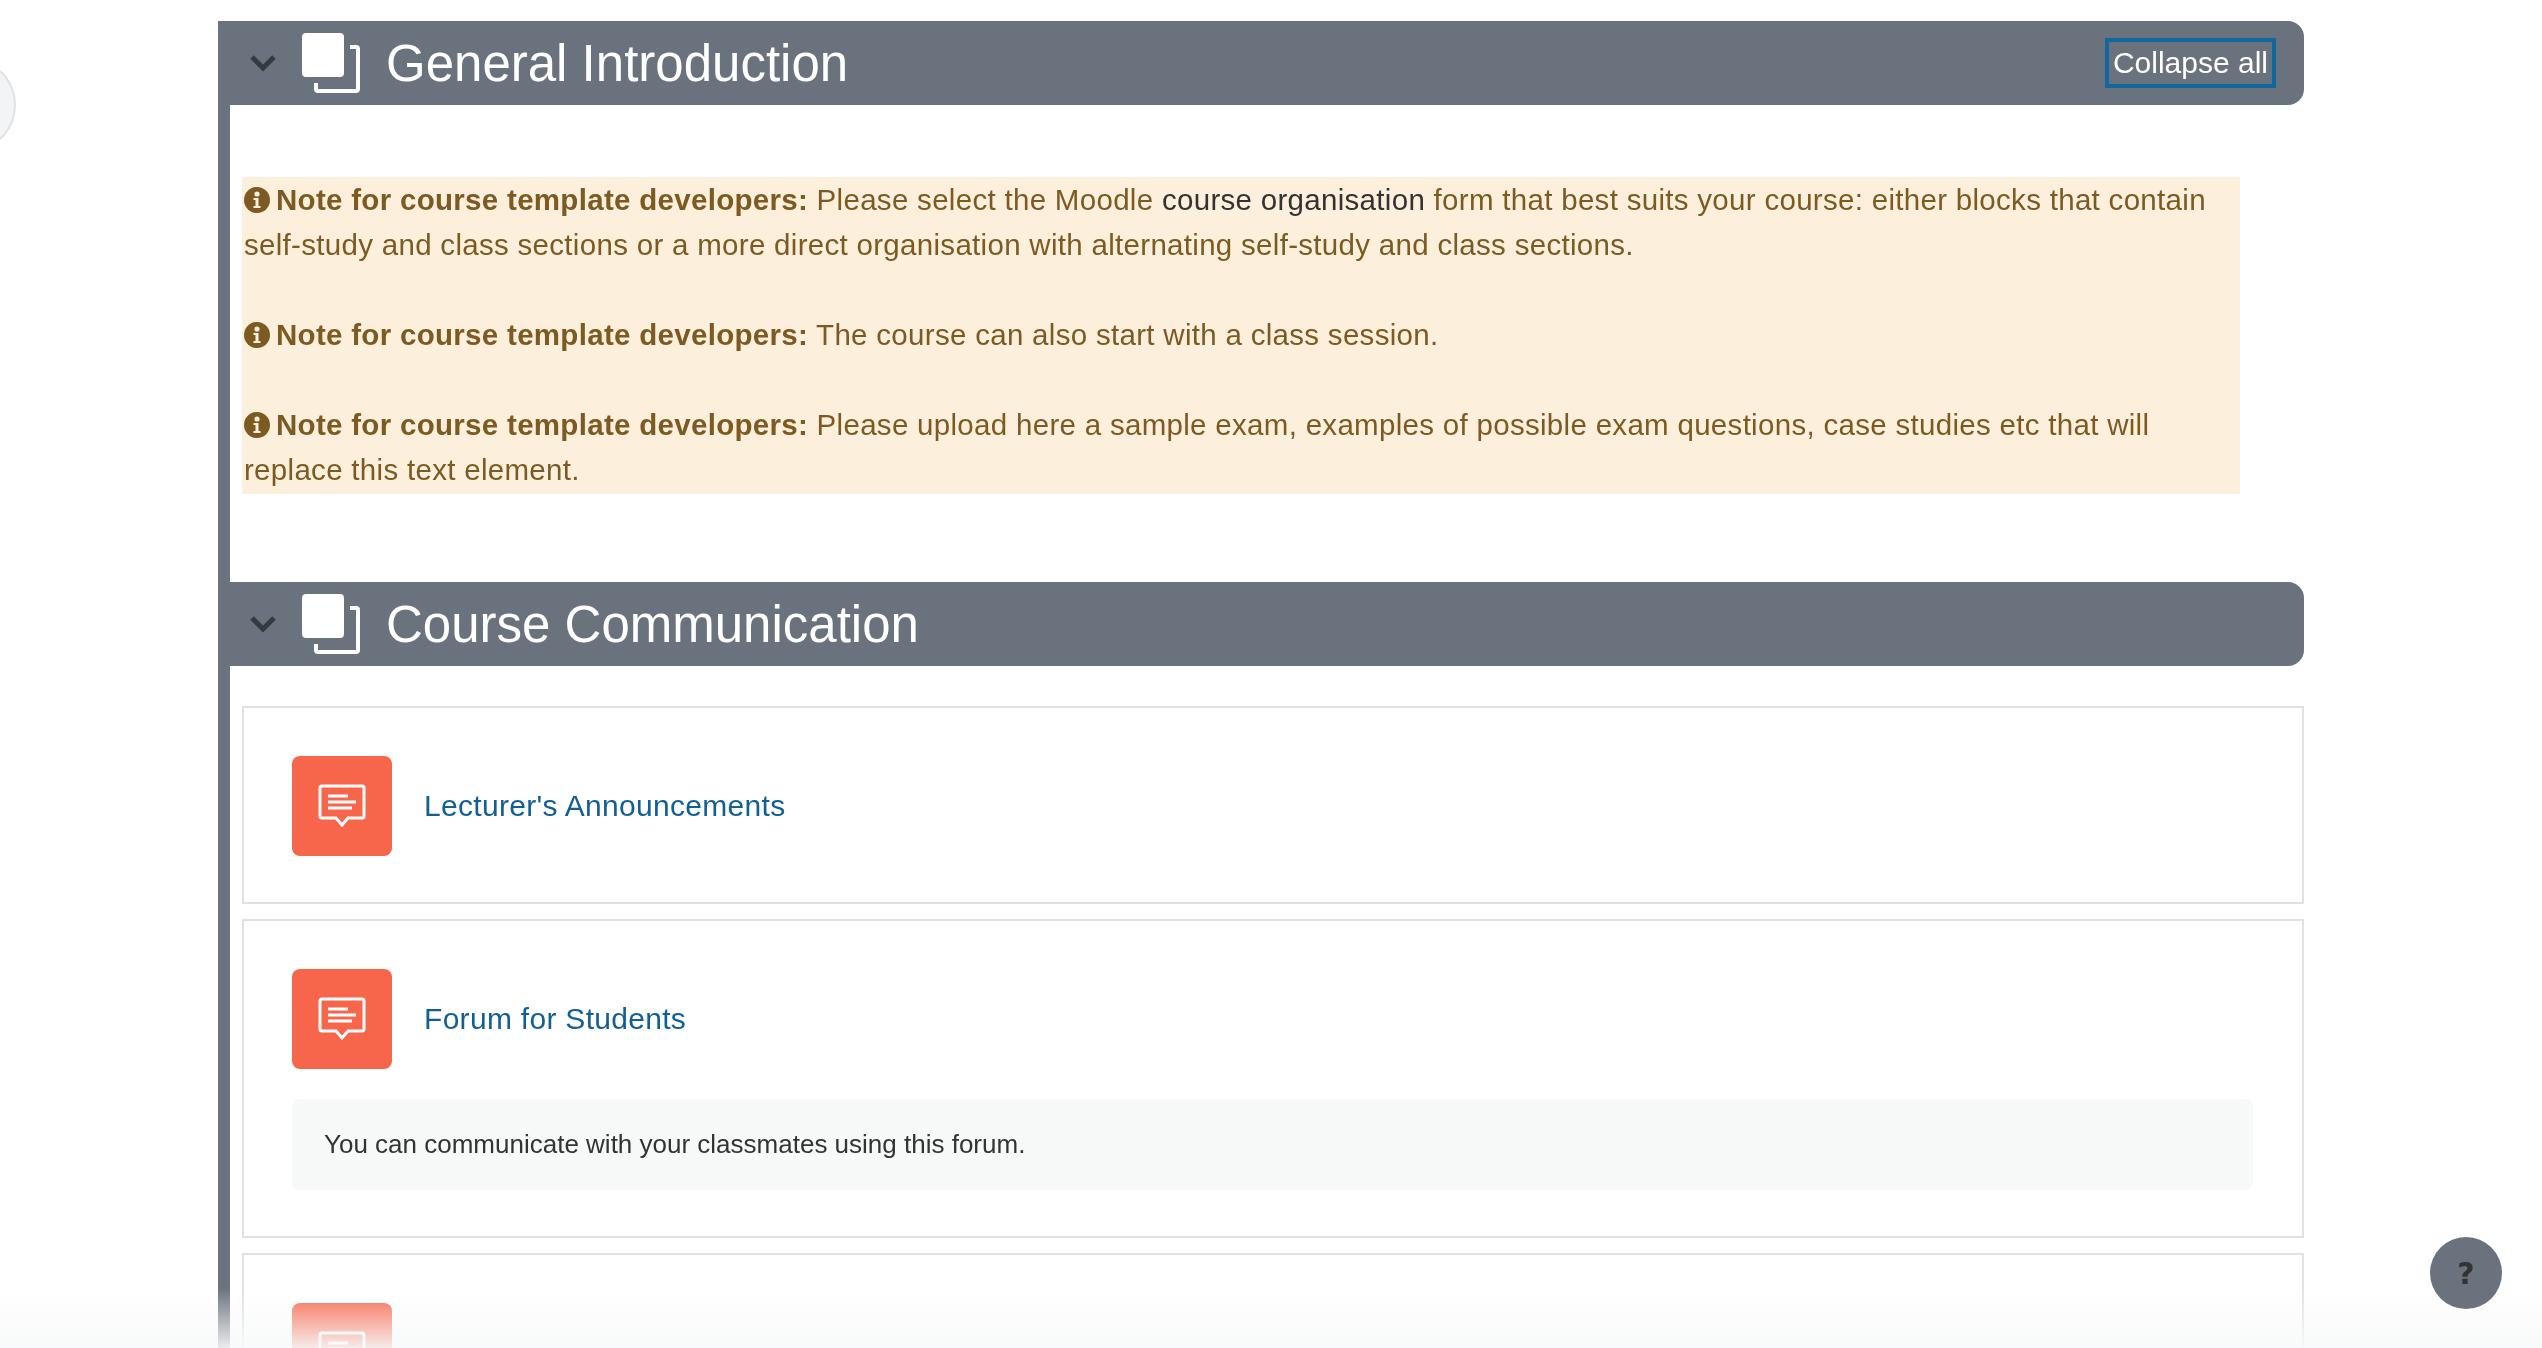 The image size is (2542, 1348). Describe the element at coordinates (1293, 199) in the screenshot. I see `organisation-link: course organisation` at that location.